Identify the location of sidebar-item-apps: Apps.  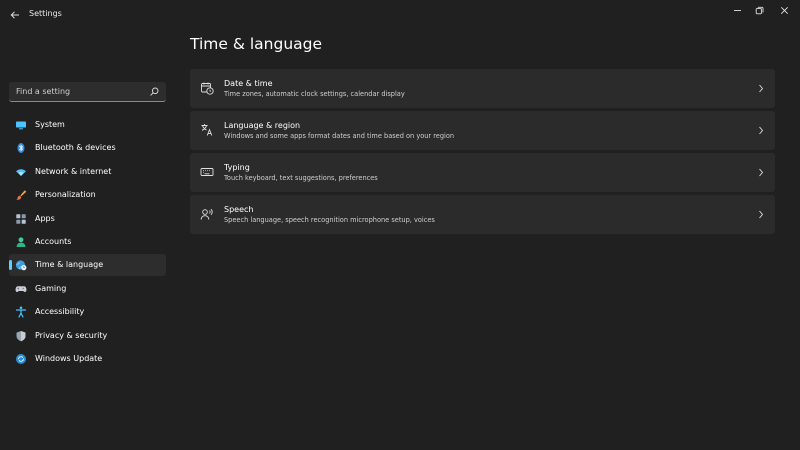
(87, 219).